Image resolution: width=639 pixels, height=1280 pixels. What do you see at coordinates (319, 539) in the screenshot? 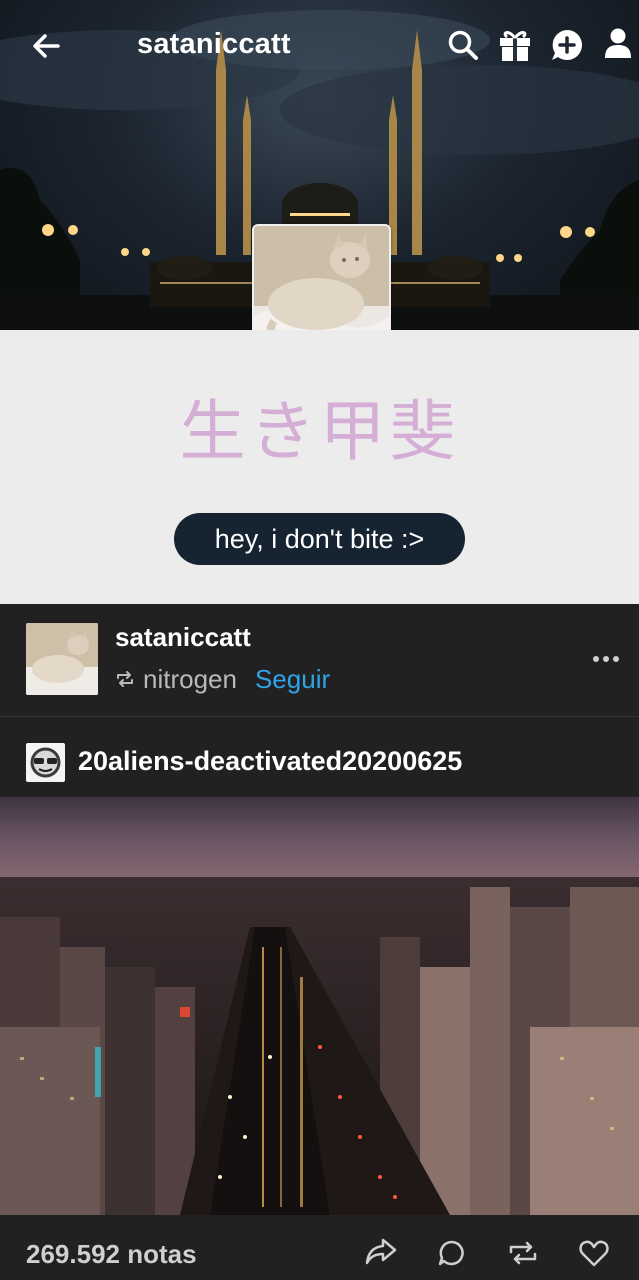
I see `blog-description: hey, i don't bite :>` at bounding box center [319, 539].